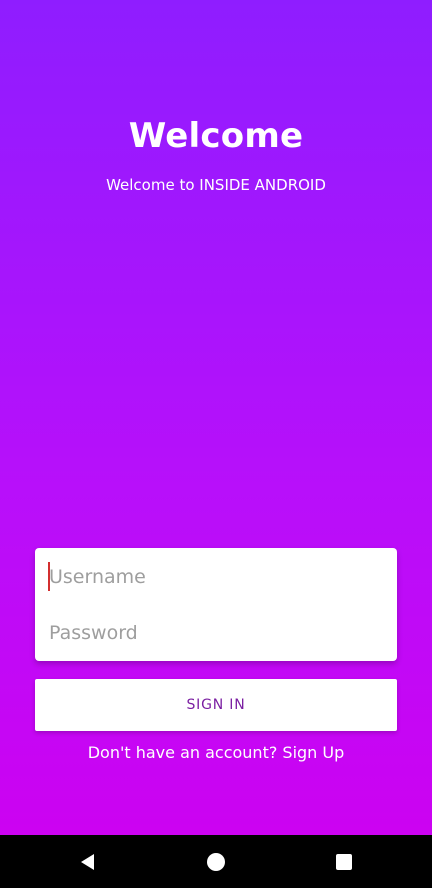 The height and width of the screenshot is (888, 432). I want to click on password-input, so click(217, 633).